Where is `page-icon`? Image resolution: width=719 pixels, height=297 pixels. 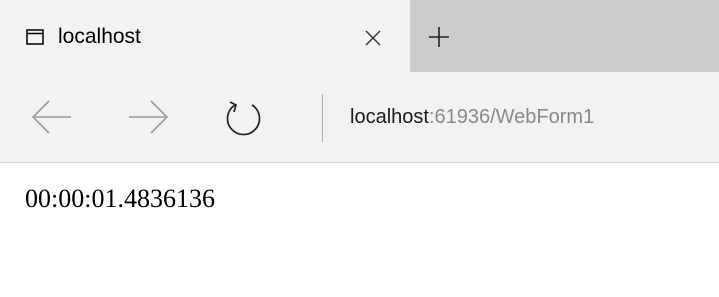 page-icon is located at coordinates (35, 37).